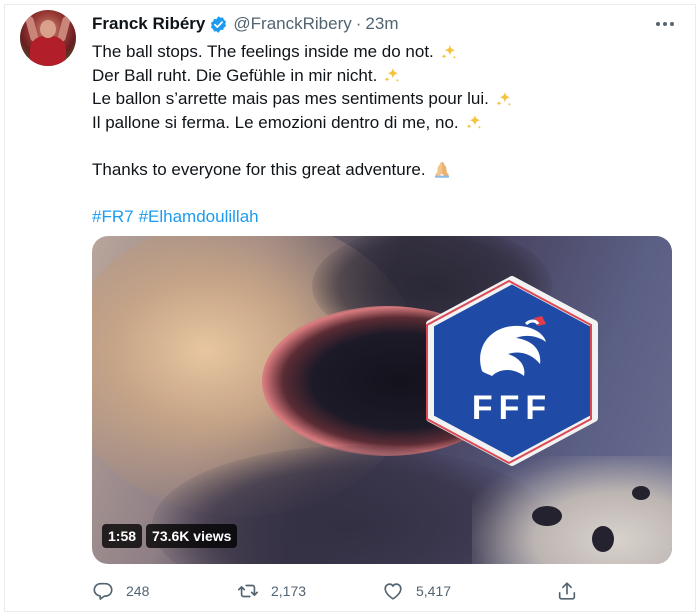 This screenshot has height=616, width=700. What do you see at coordinates (382, 76) in the screenshot?
I see `tweet-line-de: Der Ball ruht. Die Gefühle in mir nicht.` at bounding box center [382, 76].